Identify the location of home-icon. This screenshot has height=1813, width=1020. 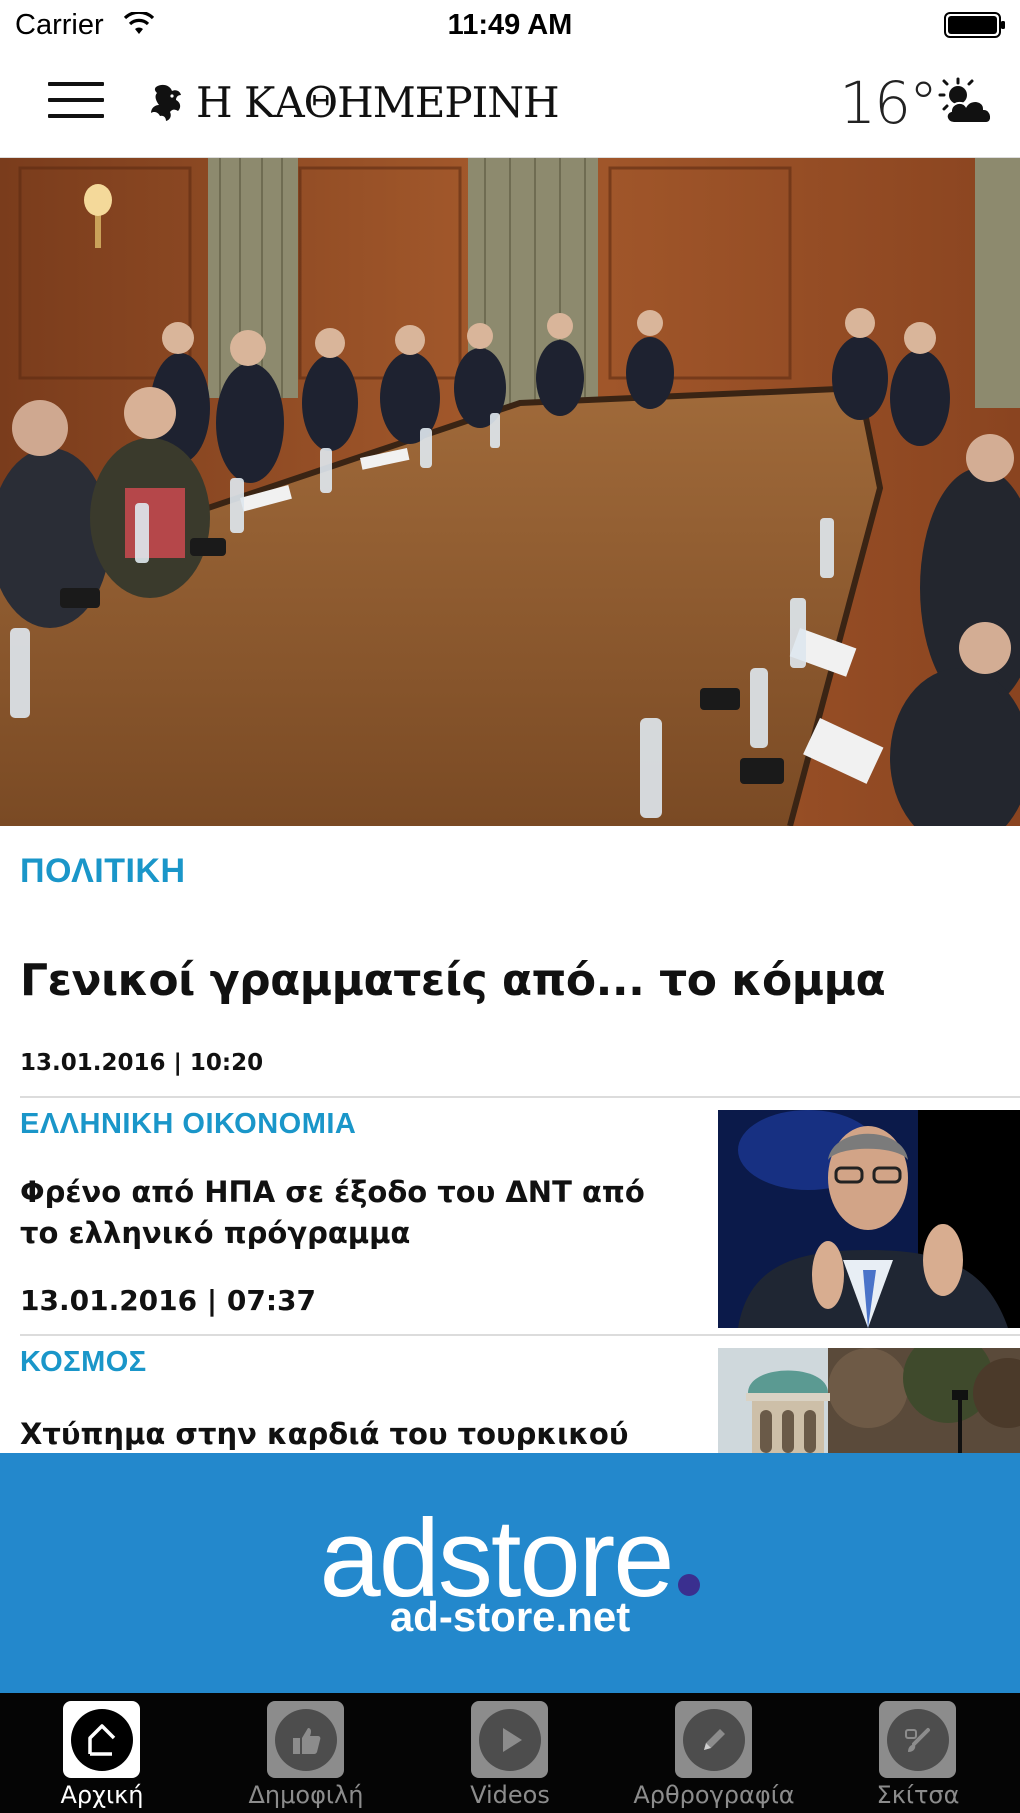
(101, 1739).